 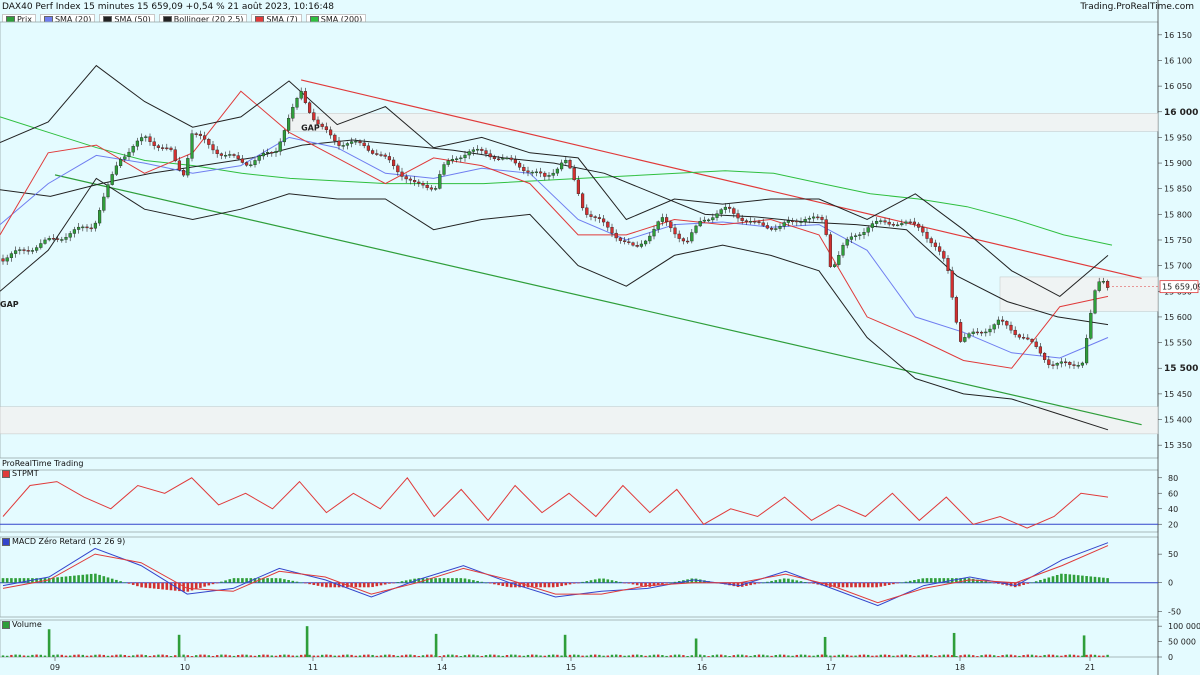 I want to click on x-tick-label: 09, so click(x=55, y=667).